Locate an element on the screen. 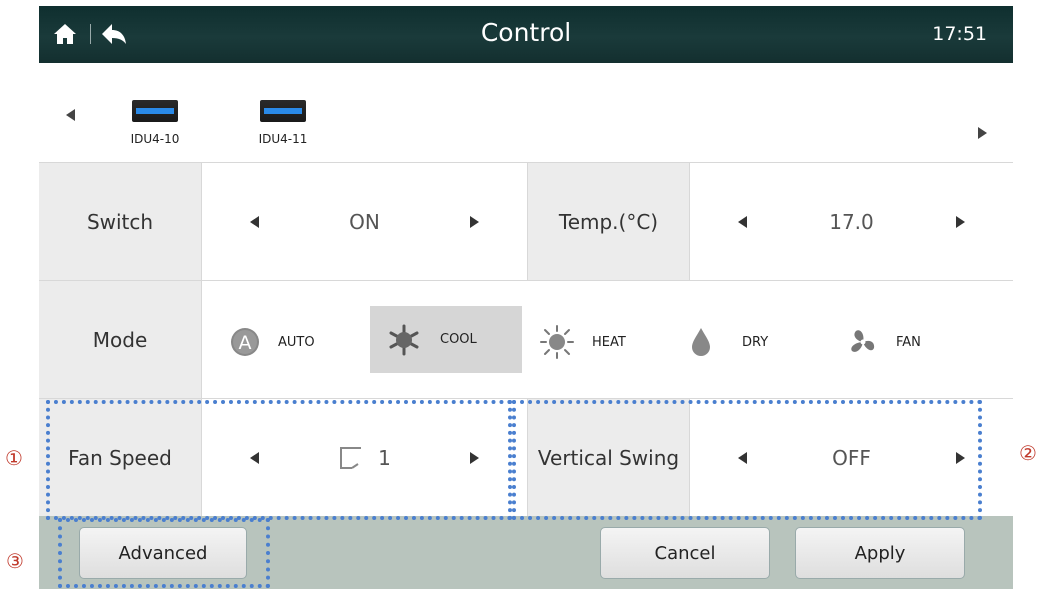  device-name: IDU4-10 is located at coordinates (155, 139).